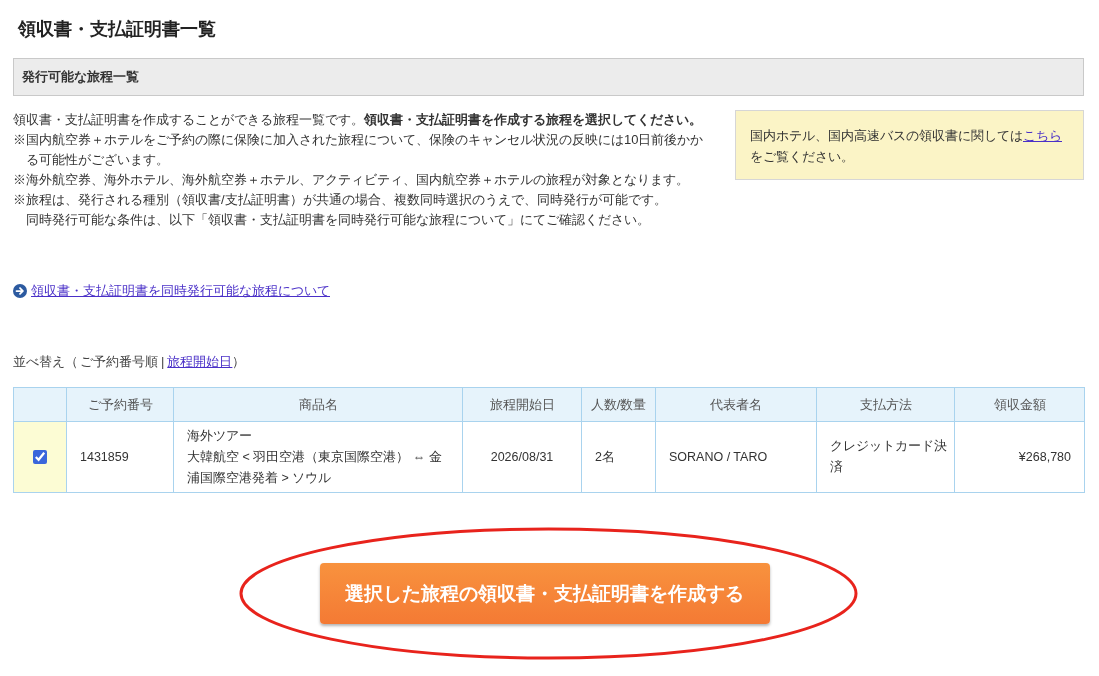  What do you see at coordinates (358, 120) in the screenshot?
I see `intro-text: 領収書・支払証明書を作成することができる旅程一覧です。領収書・支払証明書を作成する旅程を選択してください。` at bounding box center [358, 120].